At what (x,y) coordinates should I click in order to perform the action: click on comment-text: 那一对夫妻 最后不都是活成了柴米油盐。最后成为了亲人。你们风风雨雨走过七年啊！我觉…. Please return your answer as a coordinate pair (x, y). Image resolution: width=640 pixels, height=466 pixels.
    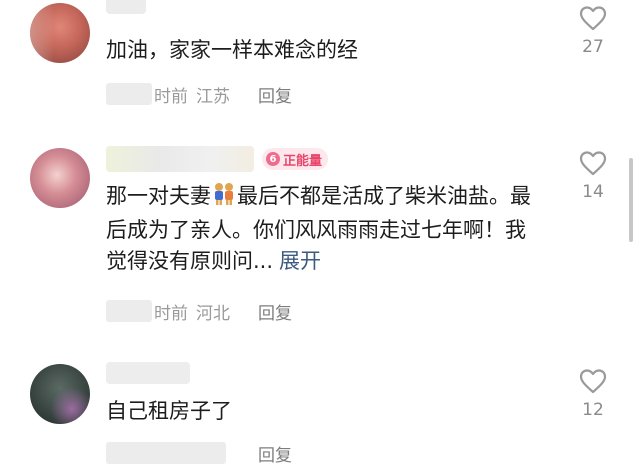
    Looking at the image, I should click on (326, 229).